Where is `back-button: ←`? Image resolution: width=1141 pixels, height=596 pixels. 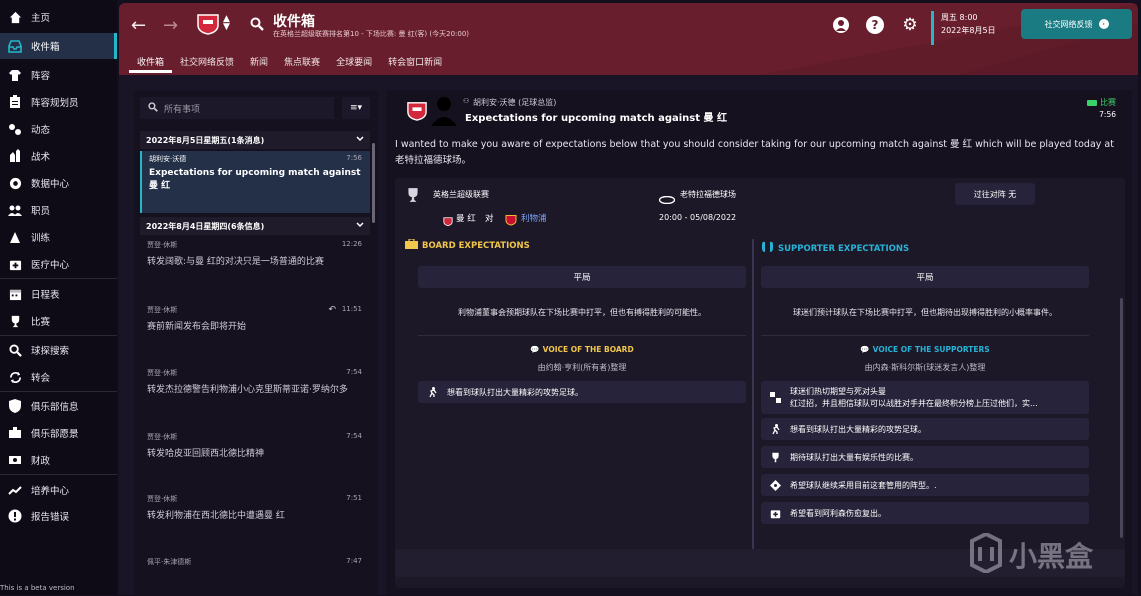 back-button: ← is located at coordinates (138, 25).